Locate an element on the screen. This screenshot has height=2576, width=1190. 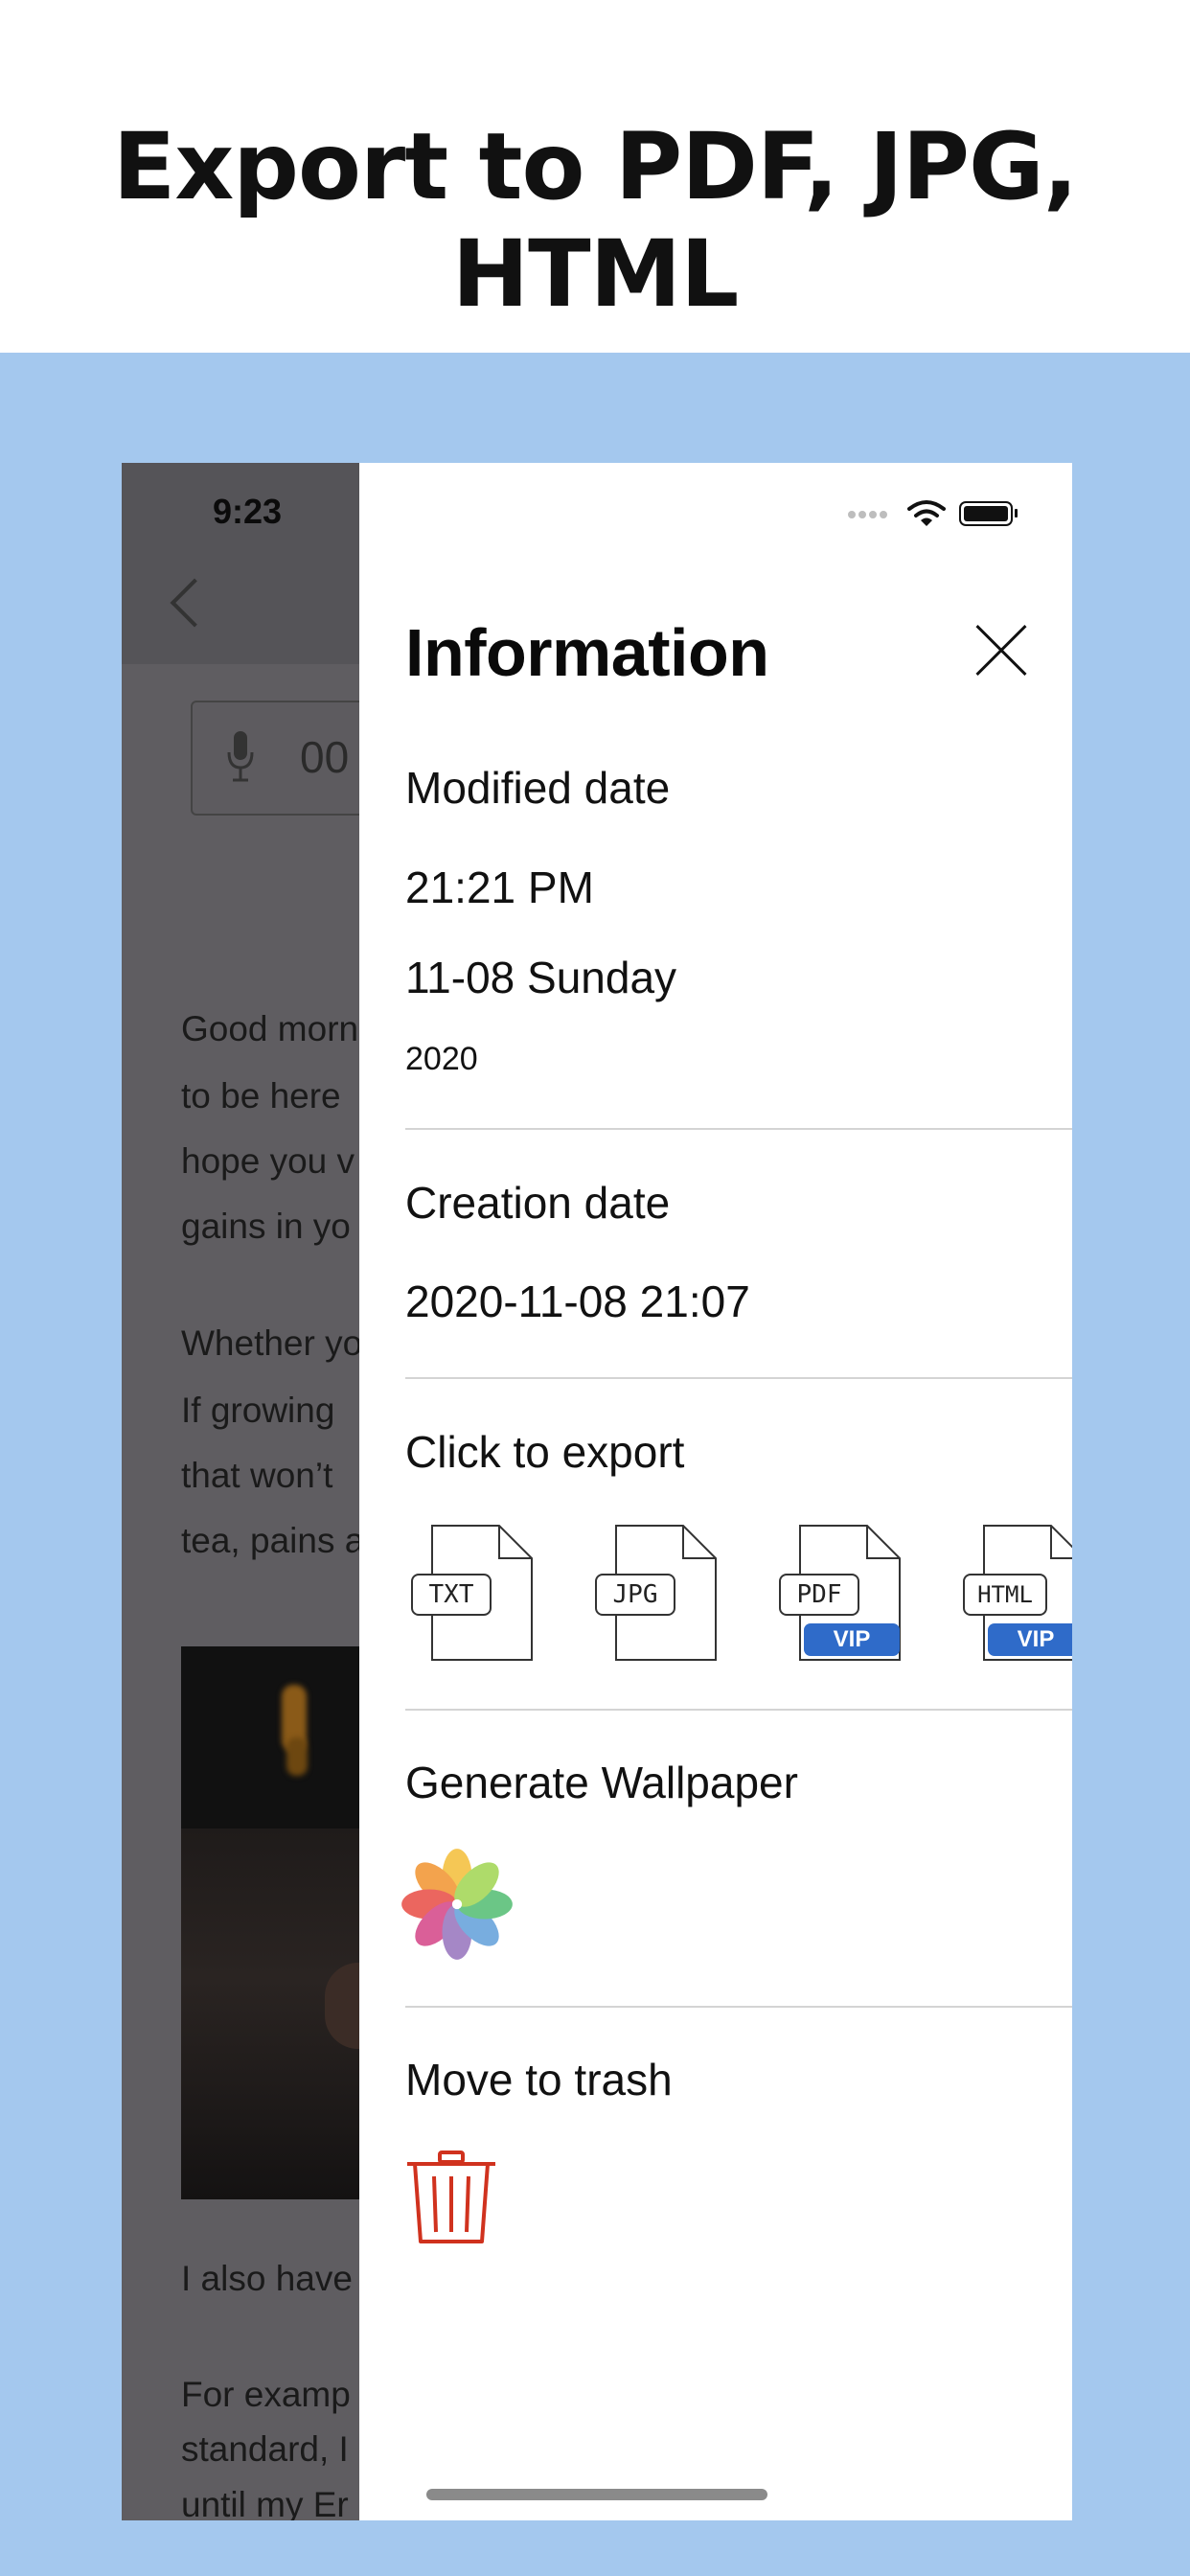
note-line: standard, I is located at coordinates (265, 2449).